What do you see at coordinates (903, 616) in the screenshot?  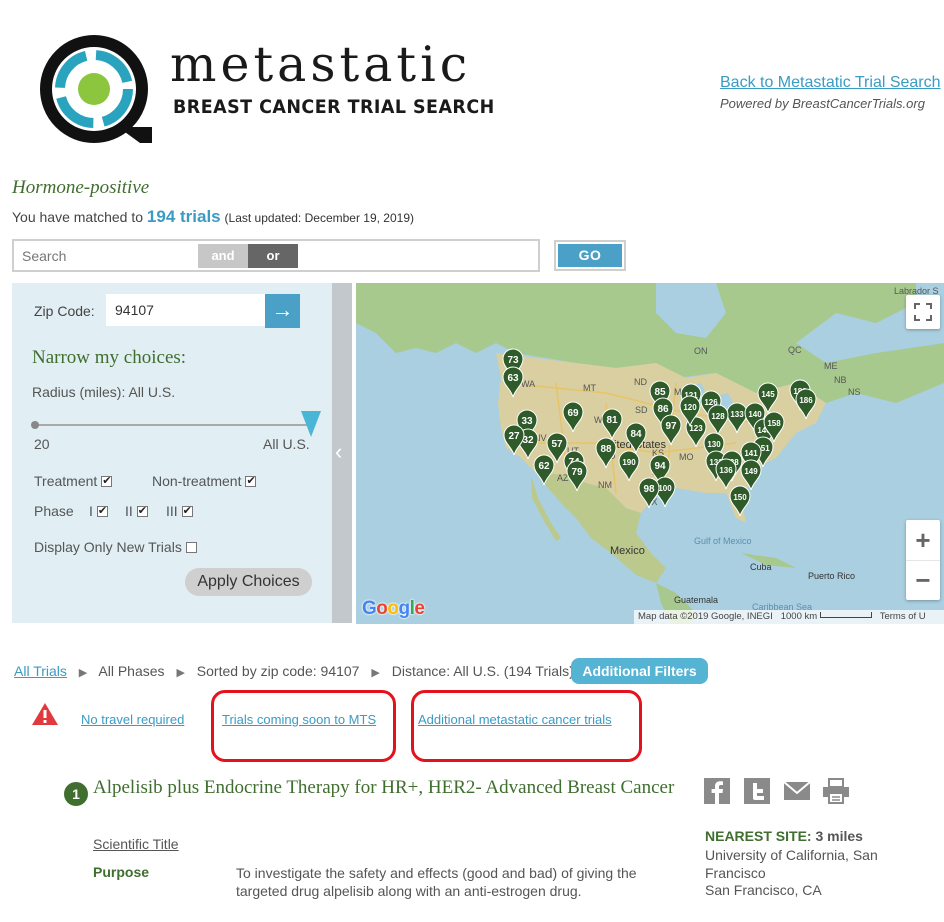 I see `map-terms-link: Terms of U` at bounding box center [903, 616].